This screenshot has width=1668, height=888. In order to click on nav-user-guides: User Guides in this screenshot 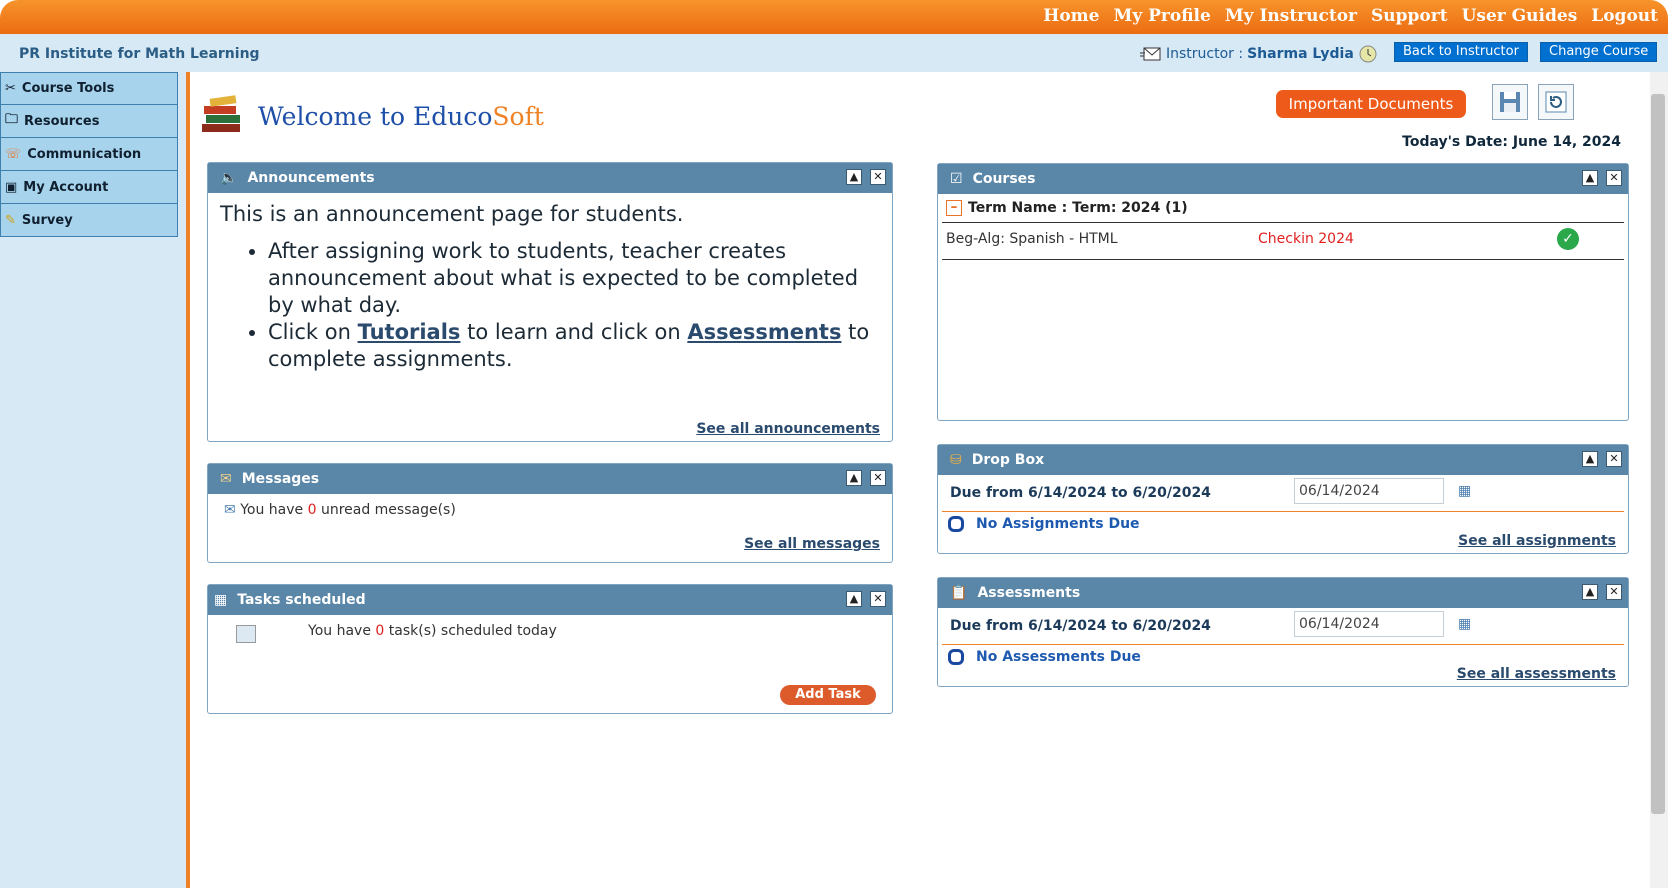, I will do `click(1520, 16)`.